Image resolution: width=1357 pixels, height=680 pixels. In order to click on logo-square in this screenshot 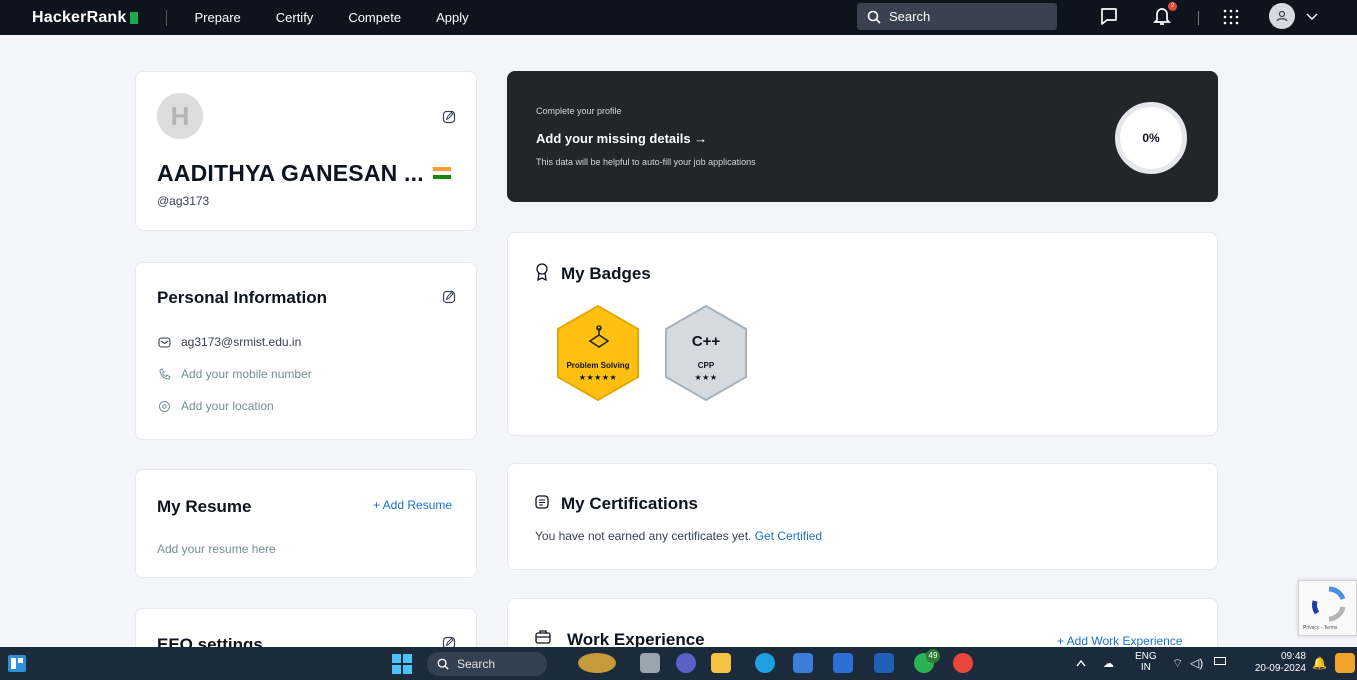, I will do `click(133, 17)`.